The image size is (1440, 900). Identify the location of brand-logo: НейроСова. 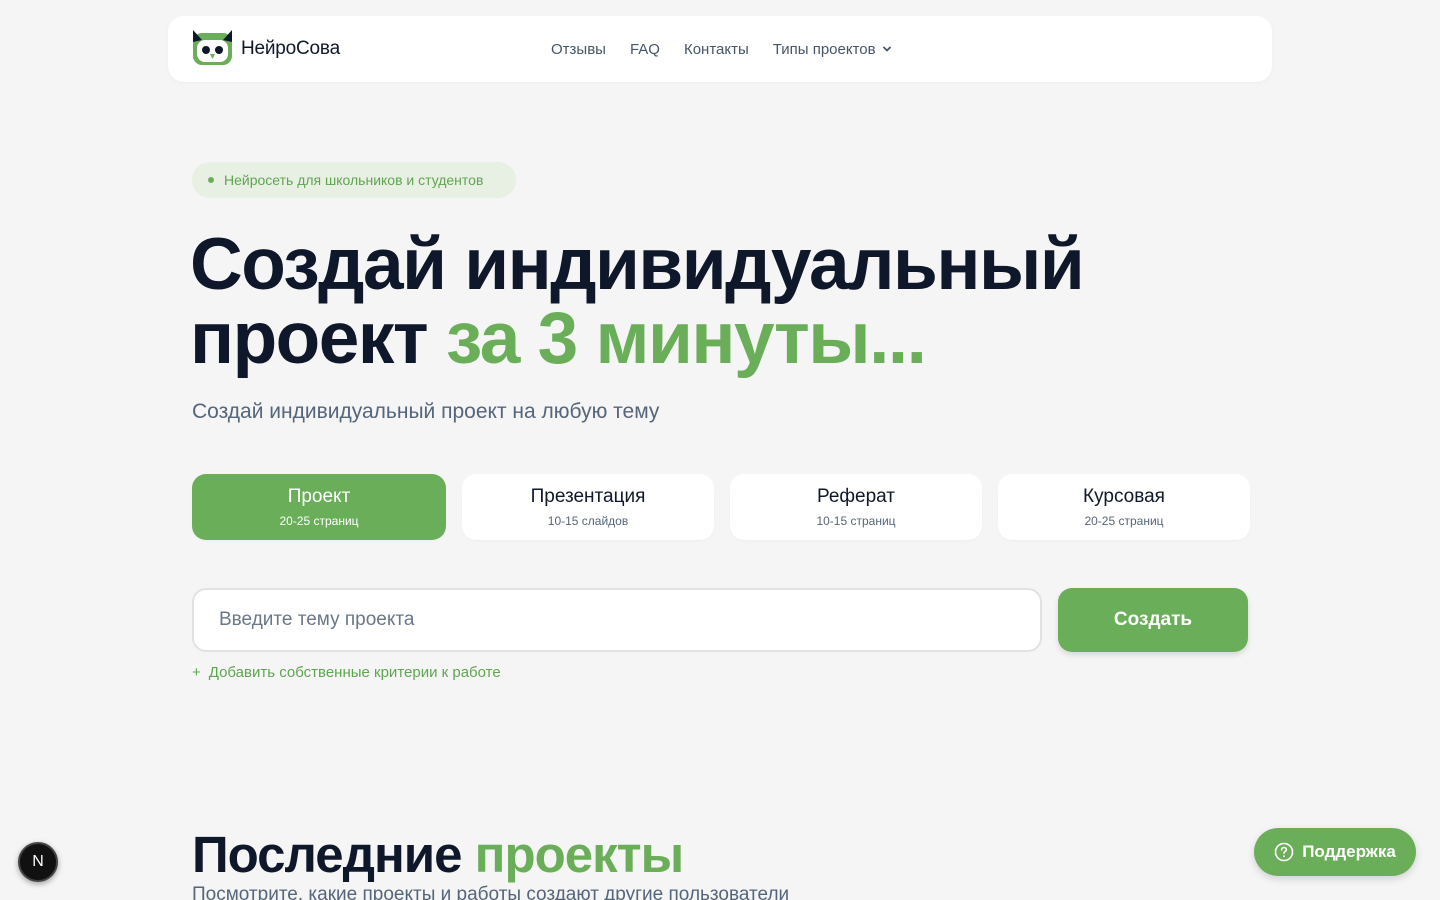
(266, 49).